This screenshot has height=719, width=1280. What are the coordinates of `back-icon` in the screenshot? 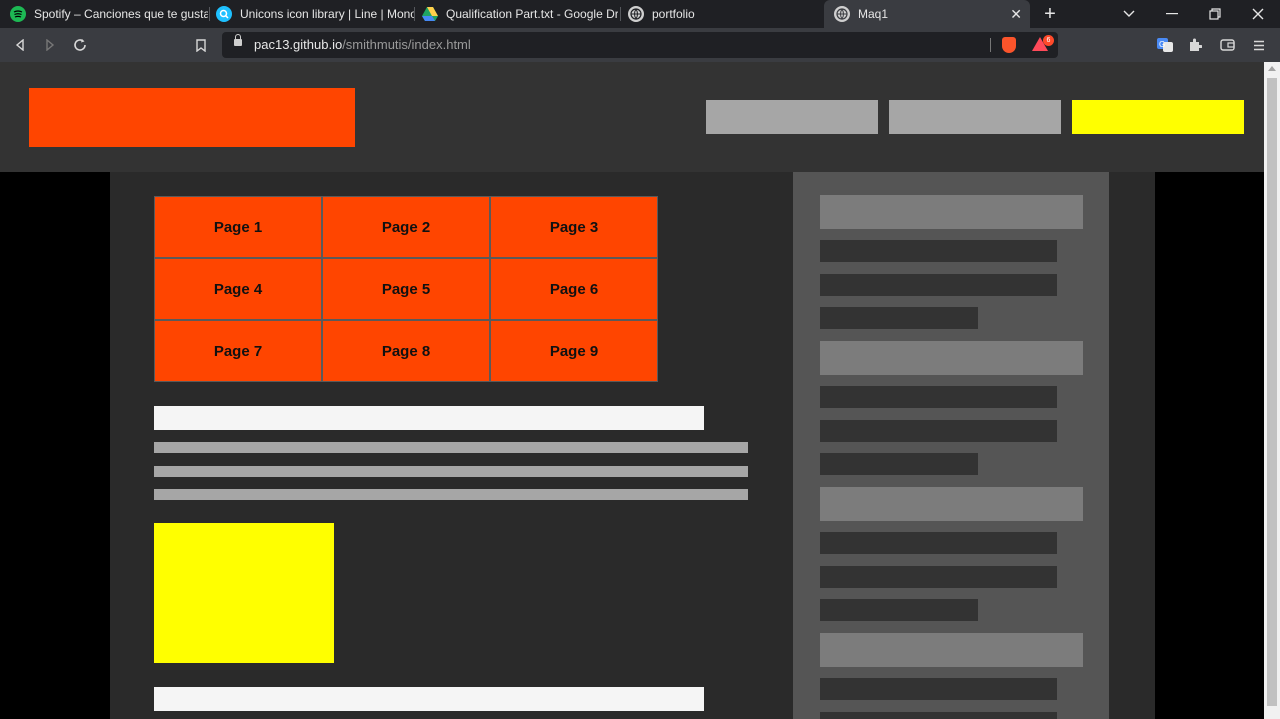 It's located at (20, 45).